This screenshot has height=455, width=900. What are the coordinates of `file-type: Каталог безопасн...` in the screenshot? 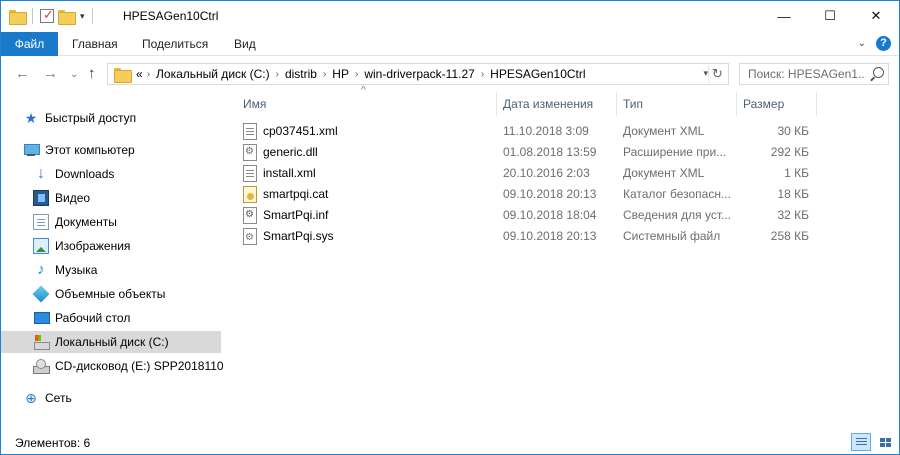 It's located at (677, 194).